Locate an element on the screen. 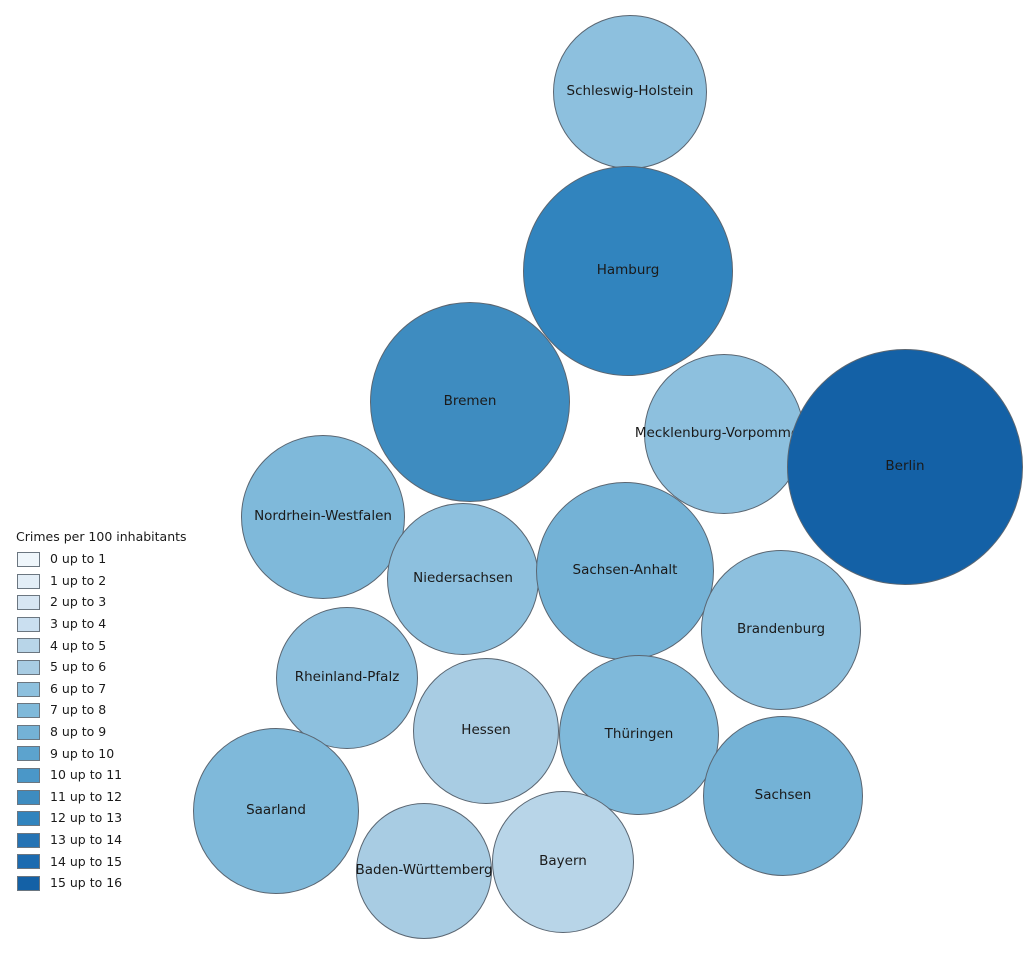 This screenshot has height=958, width=1028. legend-label: 9 up to 10 is located at coordinates (82, 753).